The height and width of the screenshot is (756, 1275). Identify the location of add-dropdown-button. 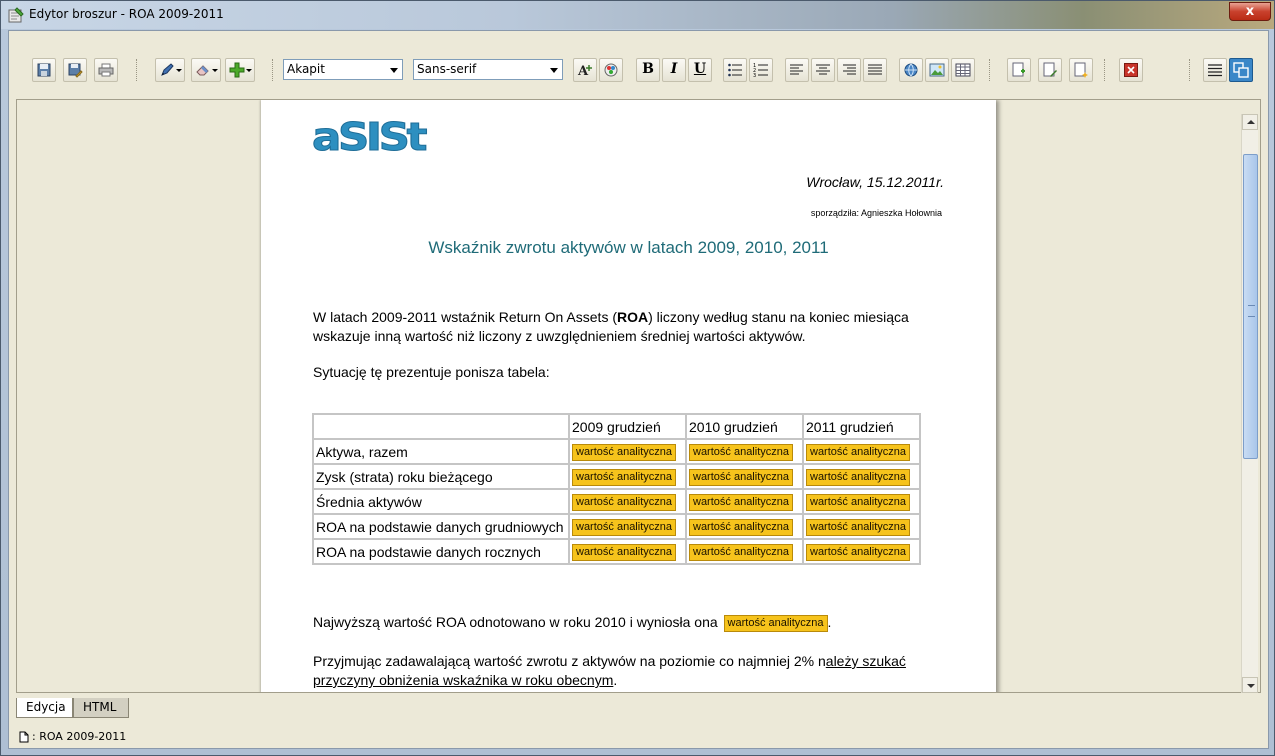
(240, 70).